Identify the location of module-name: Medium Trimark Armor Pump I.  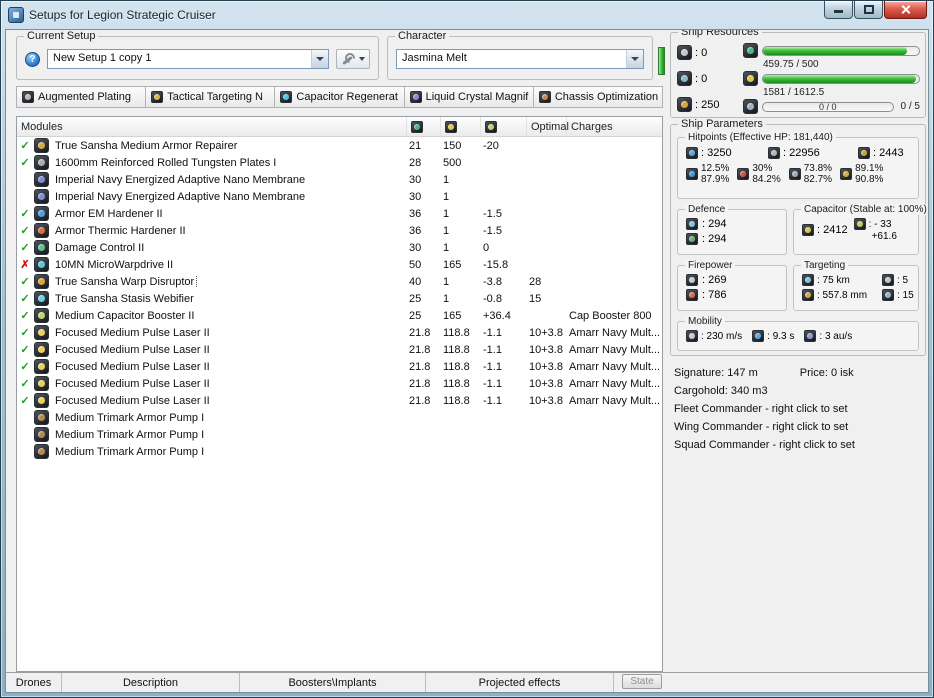
(130, 451).